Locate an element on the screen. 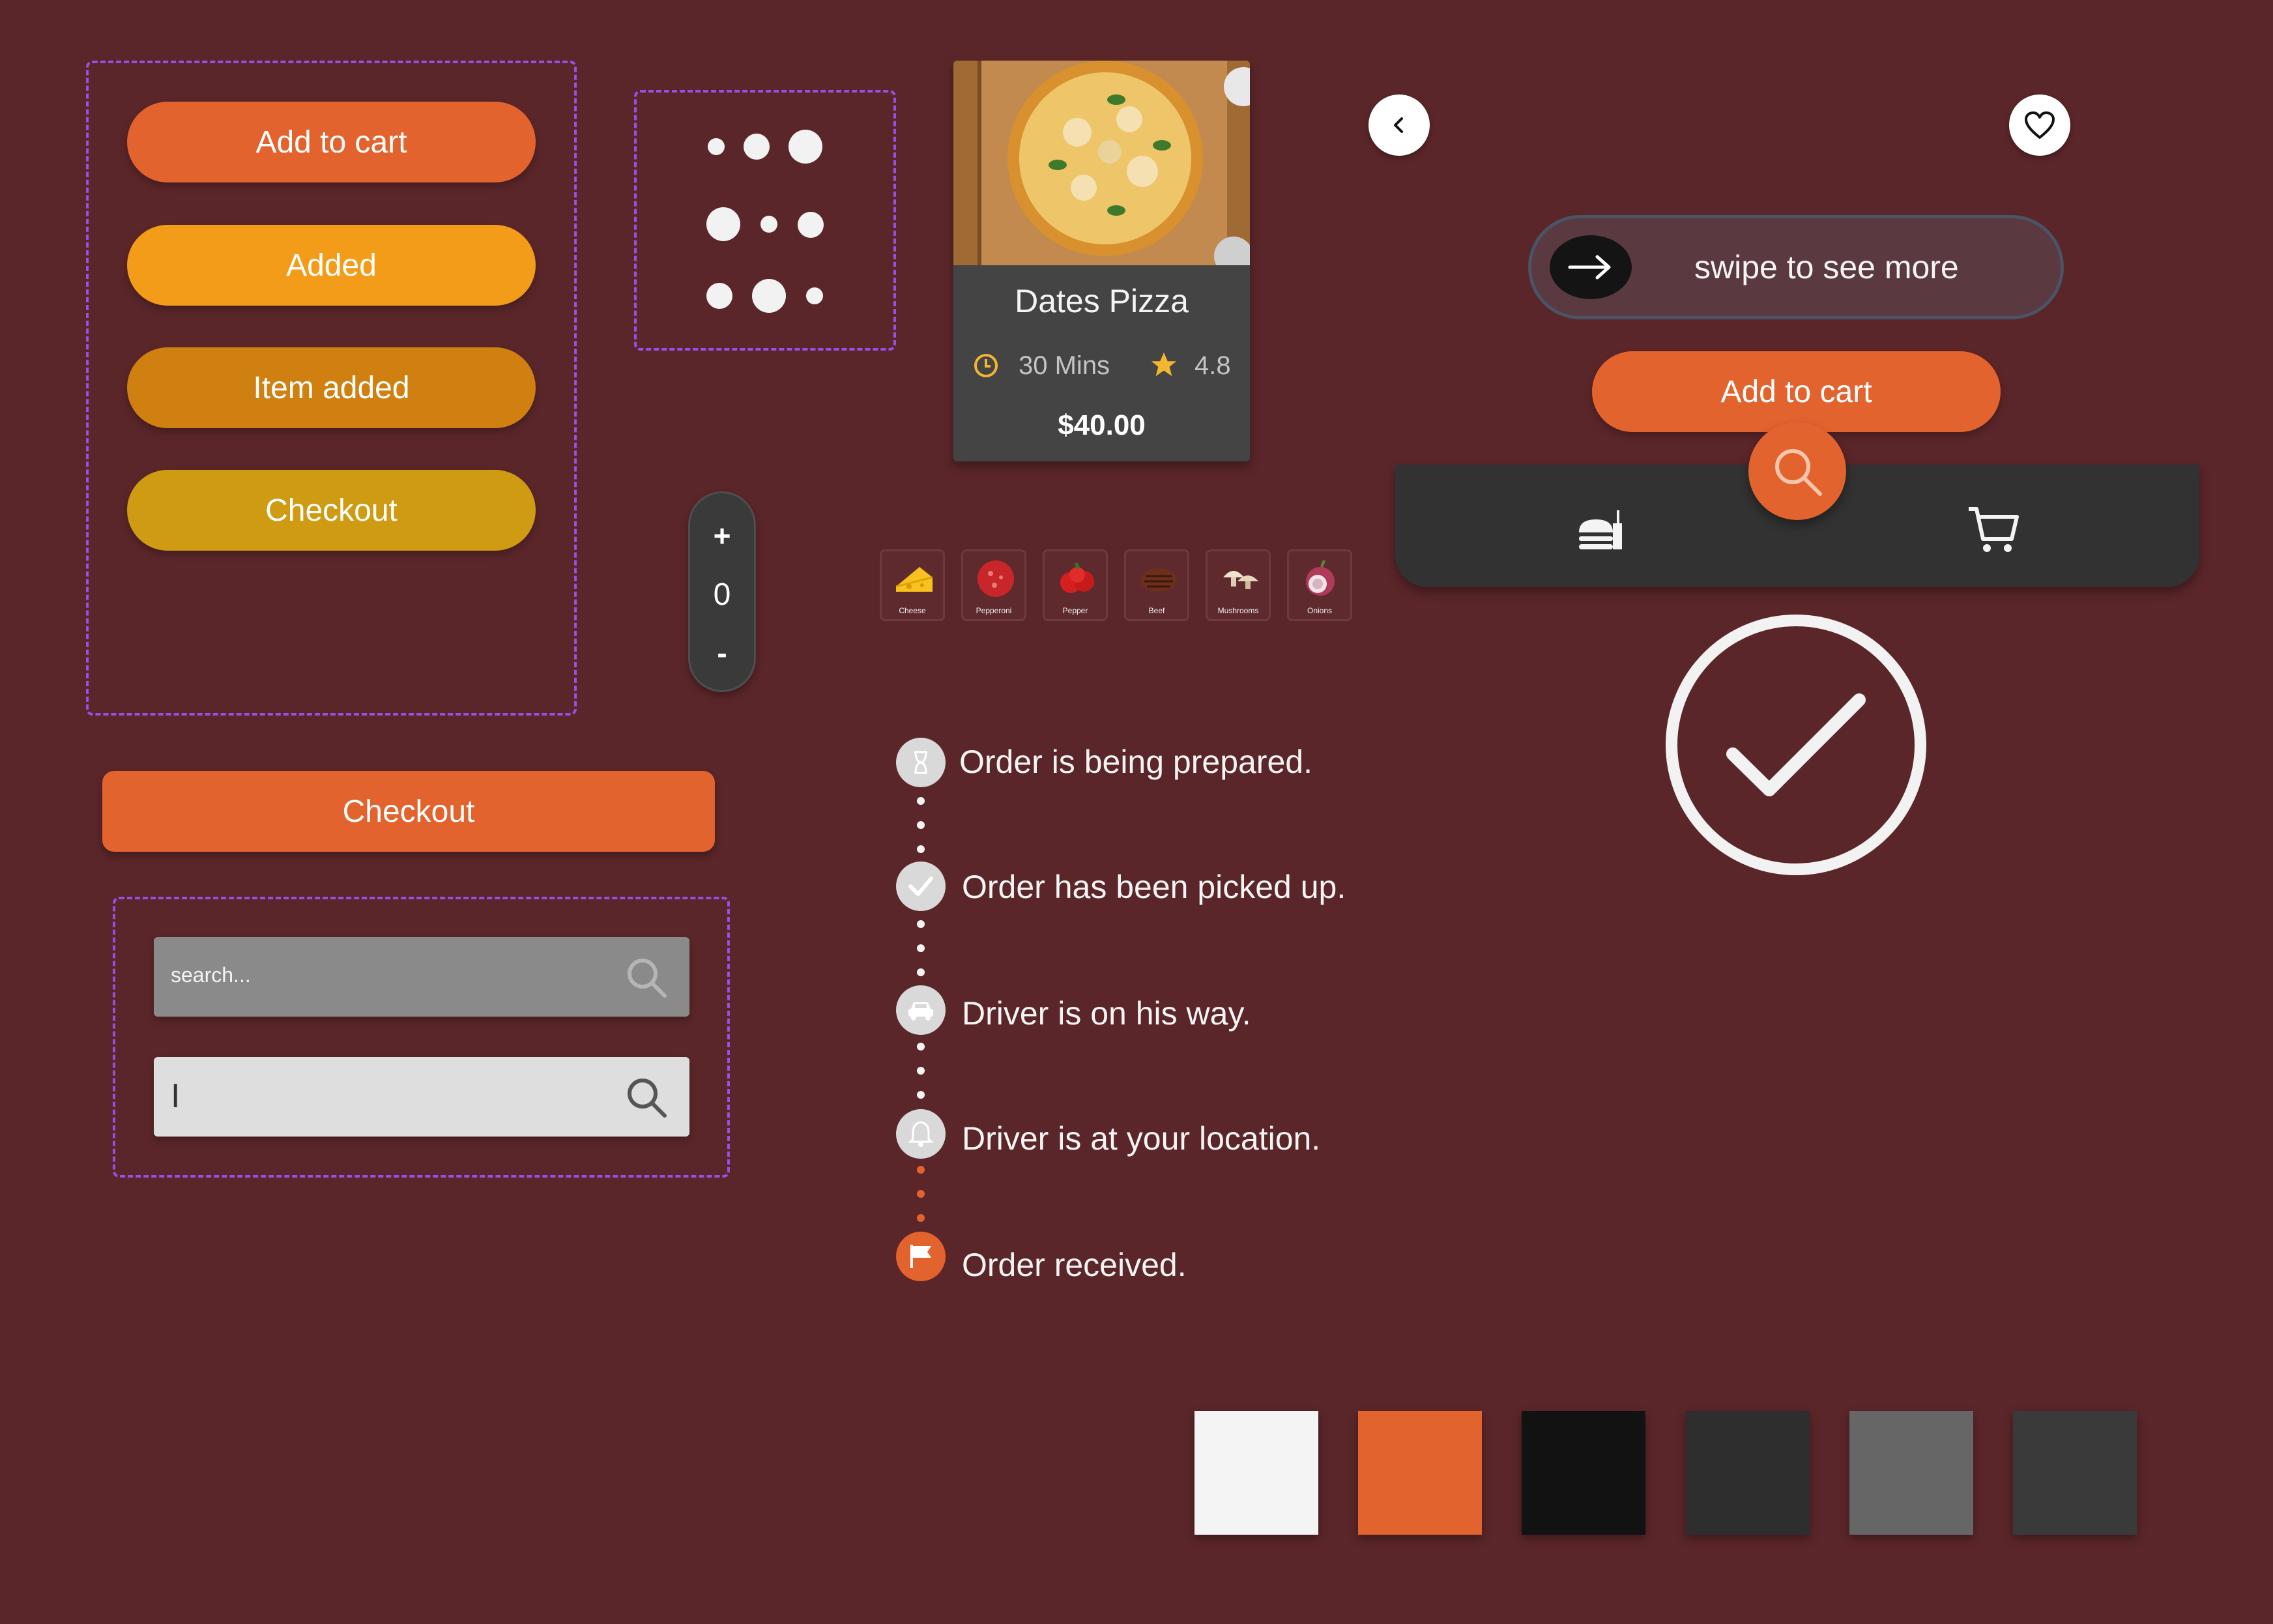 Image resolution: width=2273 pixels, height=1624 pixels. ingredient-label: Pepper is located at coordinates (1075, 610).